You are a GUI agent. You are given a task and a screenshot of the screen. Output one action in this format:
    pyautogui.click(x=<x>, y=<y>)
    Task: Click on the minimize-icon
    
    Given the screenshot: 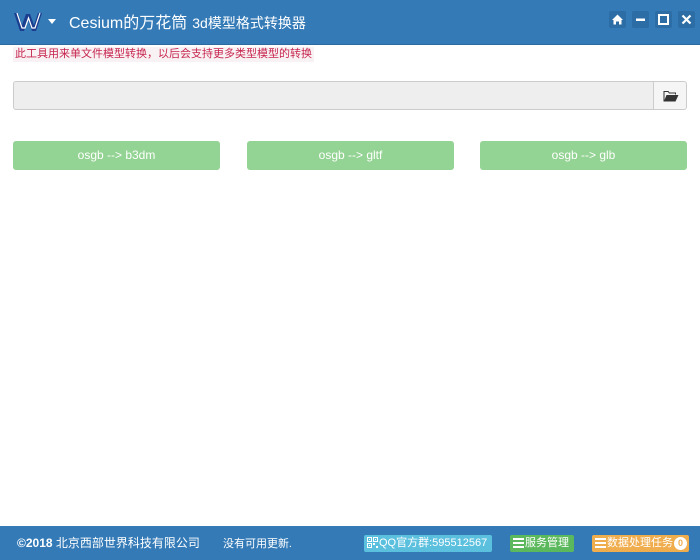 What is the action you would take?
    pyautogui.click(x=640, y=19)
    